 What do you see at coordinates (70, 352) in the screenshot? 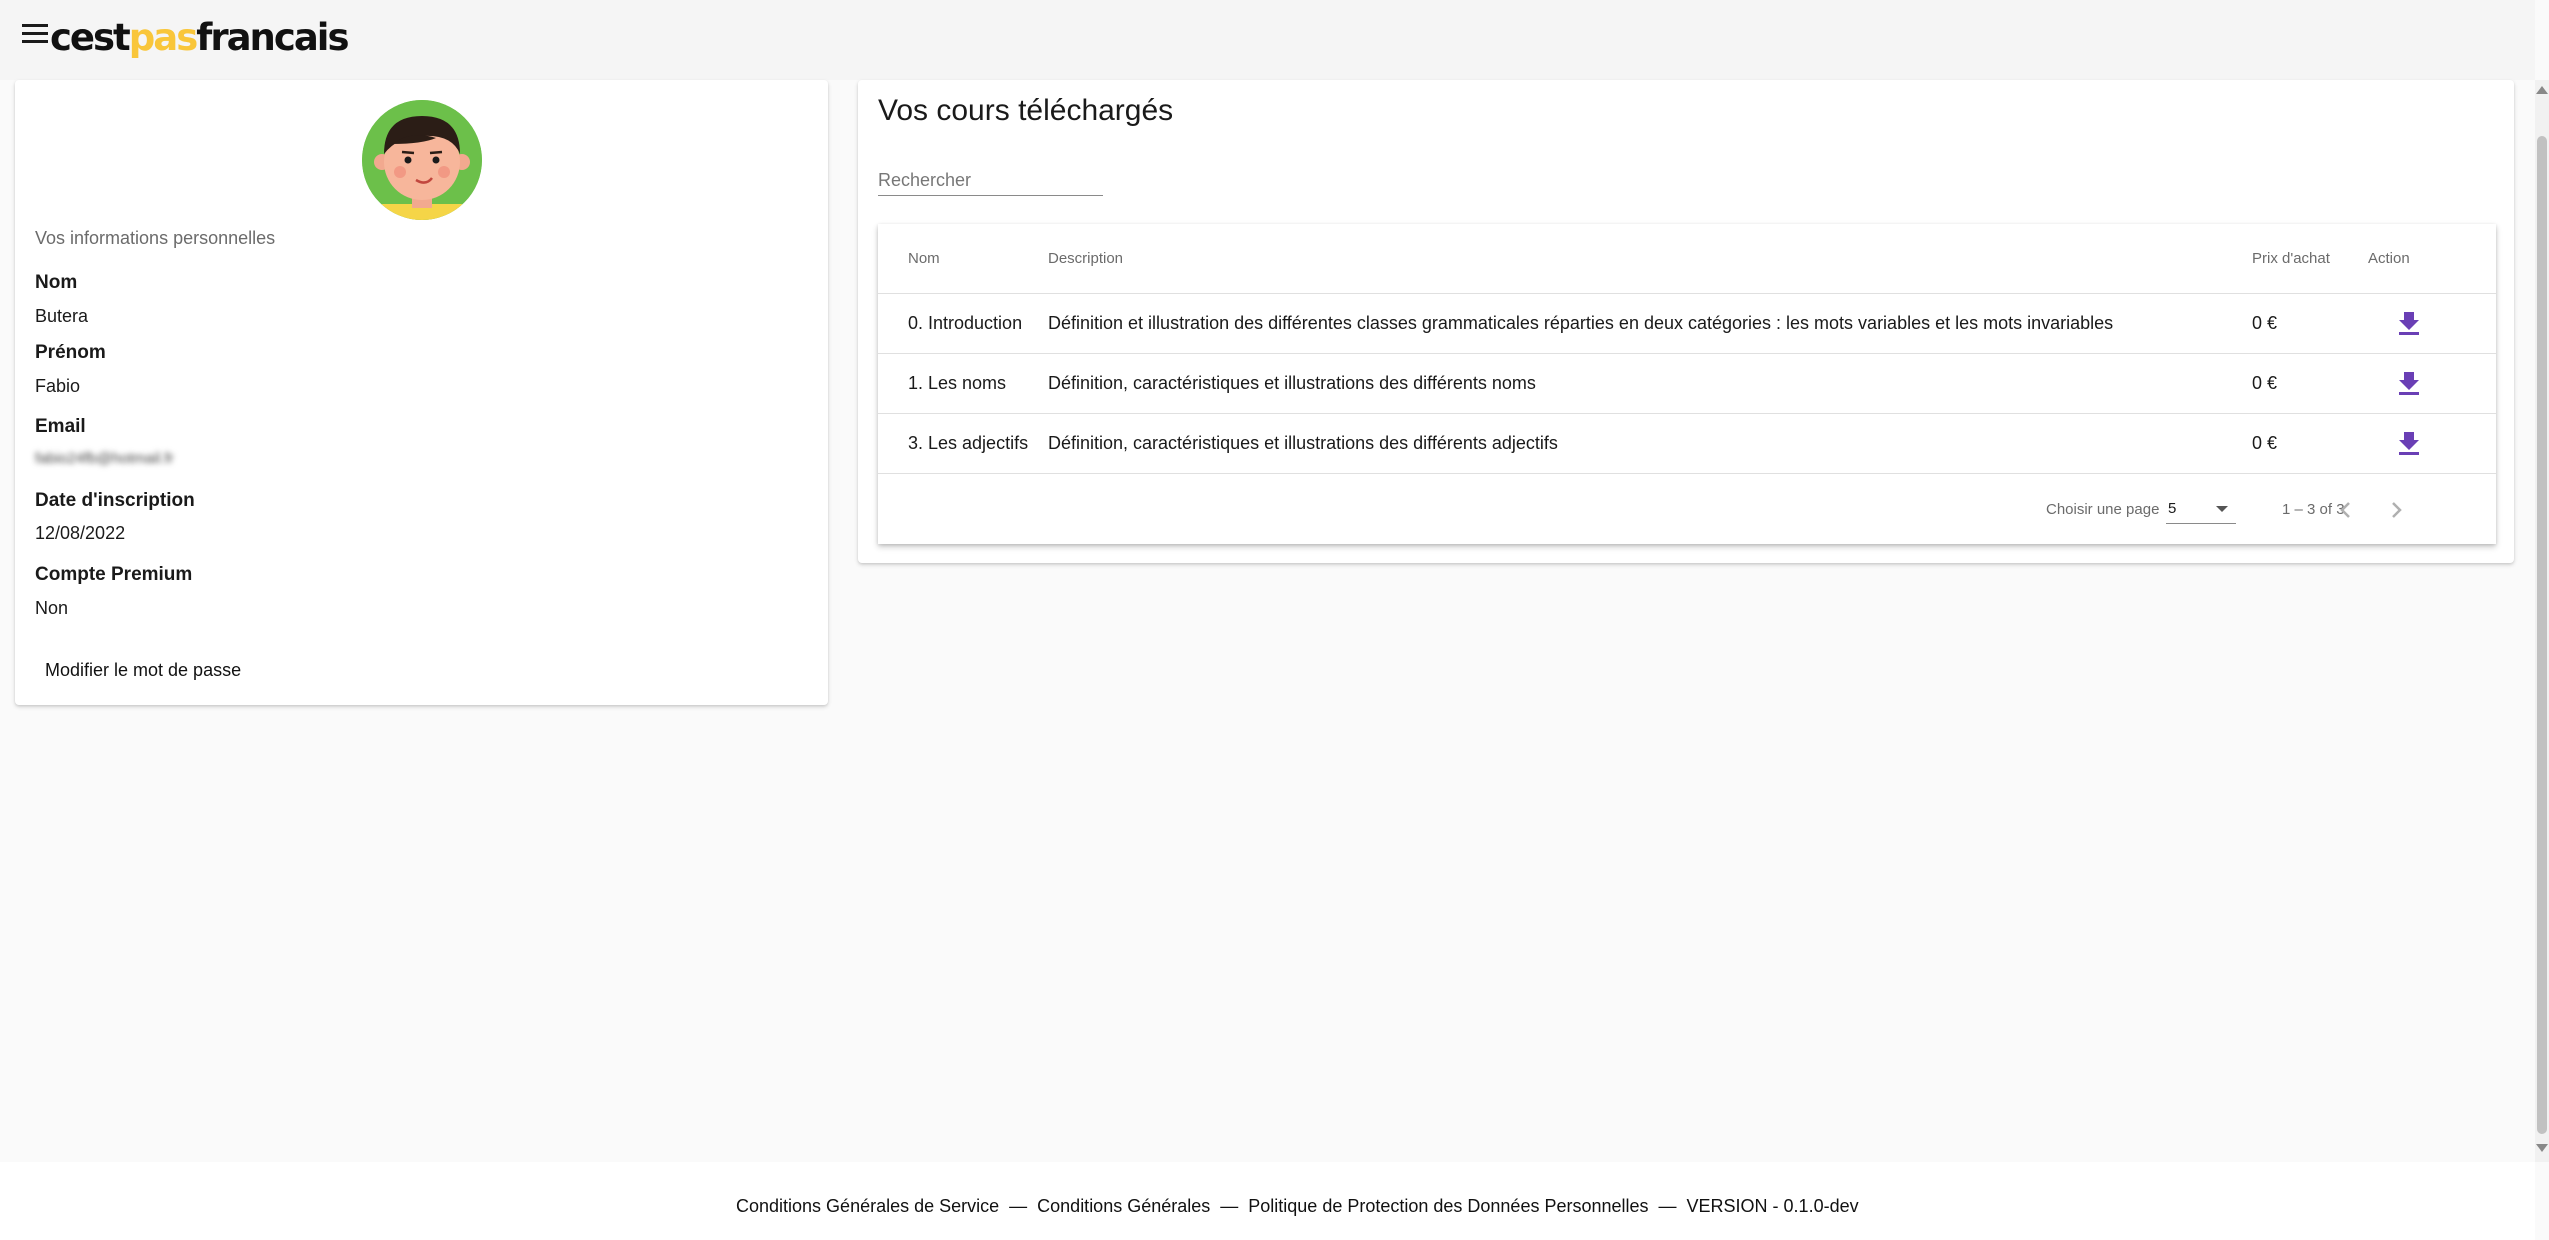
I see `firstname-label: Prénom` at bounding box center [70, 352].